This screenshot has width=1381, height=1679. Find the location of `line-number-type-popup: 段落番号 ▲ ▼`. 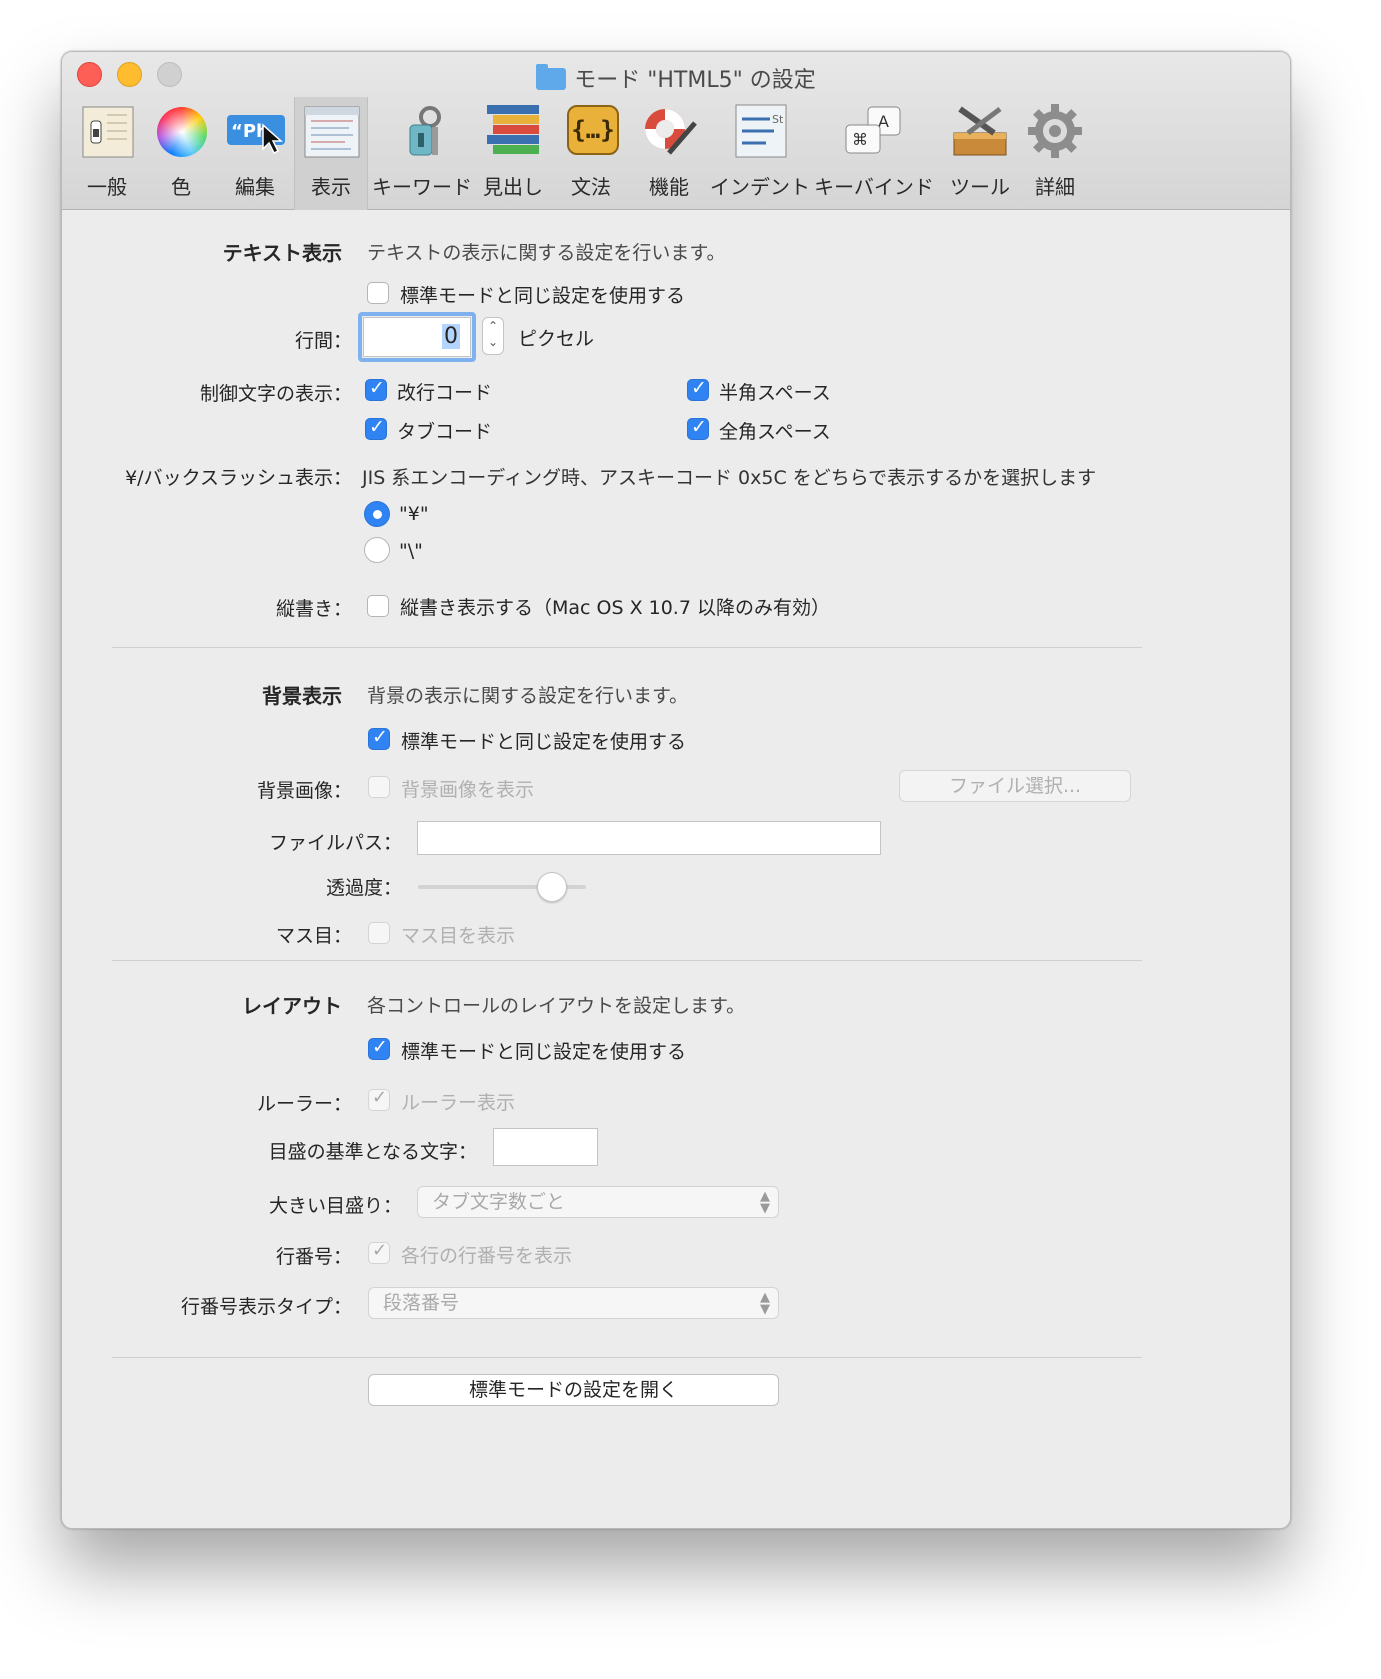

line-number-type-popup: 段落番号 ▲ ▼ is located at coordinates (573, 1303).